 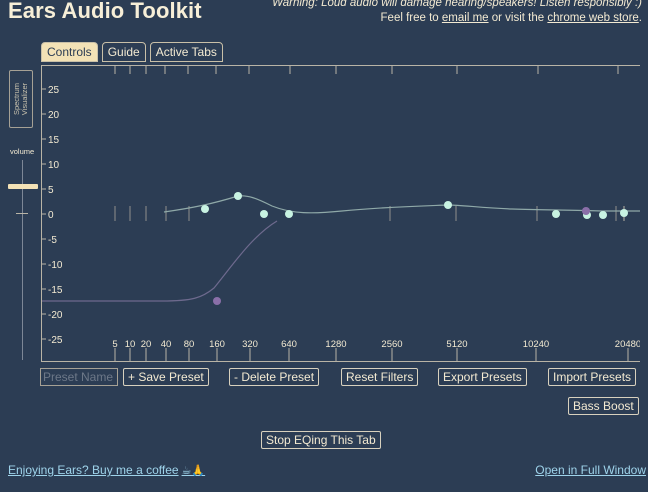 What do you see at coordinates (25, 99) in the screenshot?
I see `spectrum-label-line2: Visualizer` at bounding box center [25, 99].